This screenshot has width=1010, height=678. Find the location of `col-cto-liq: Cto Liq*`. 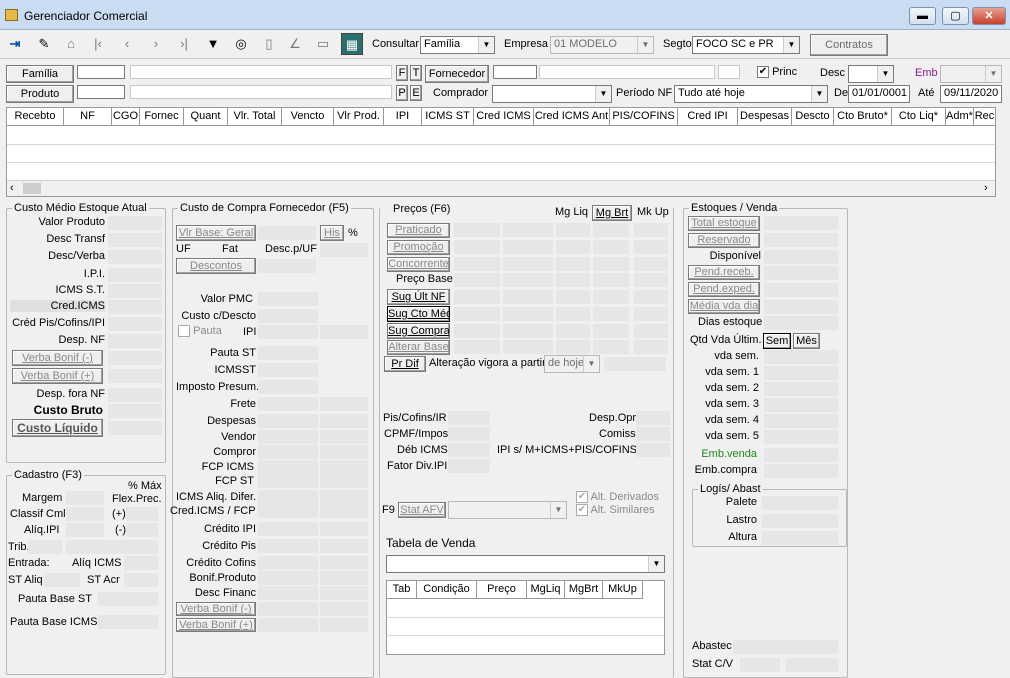

col-cto-liq: Cto Liq* is located at coordinates (919, 117).